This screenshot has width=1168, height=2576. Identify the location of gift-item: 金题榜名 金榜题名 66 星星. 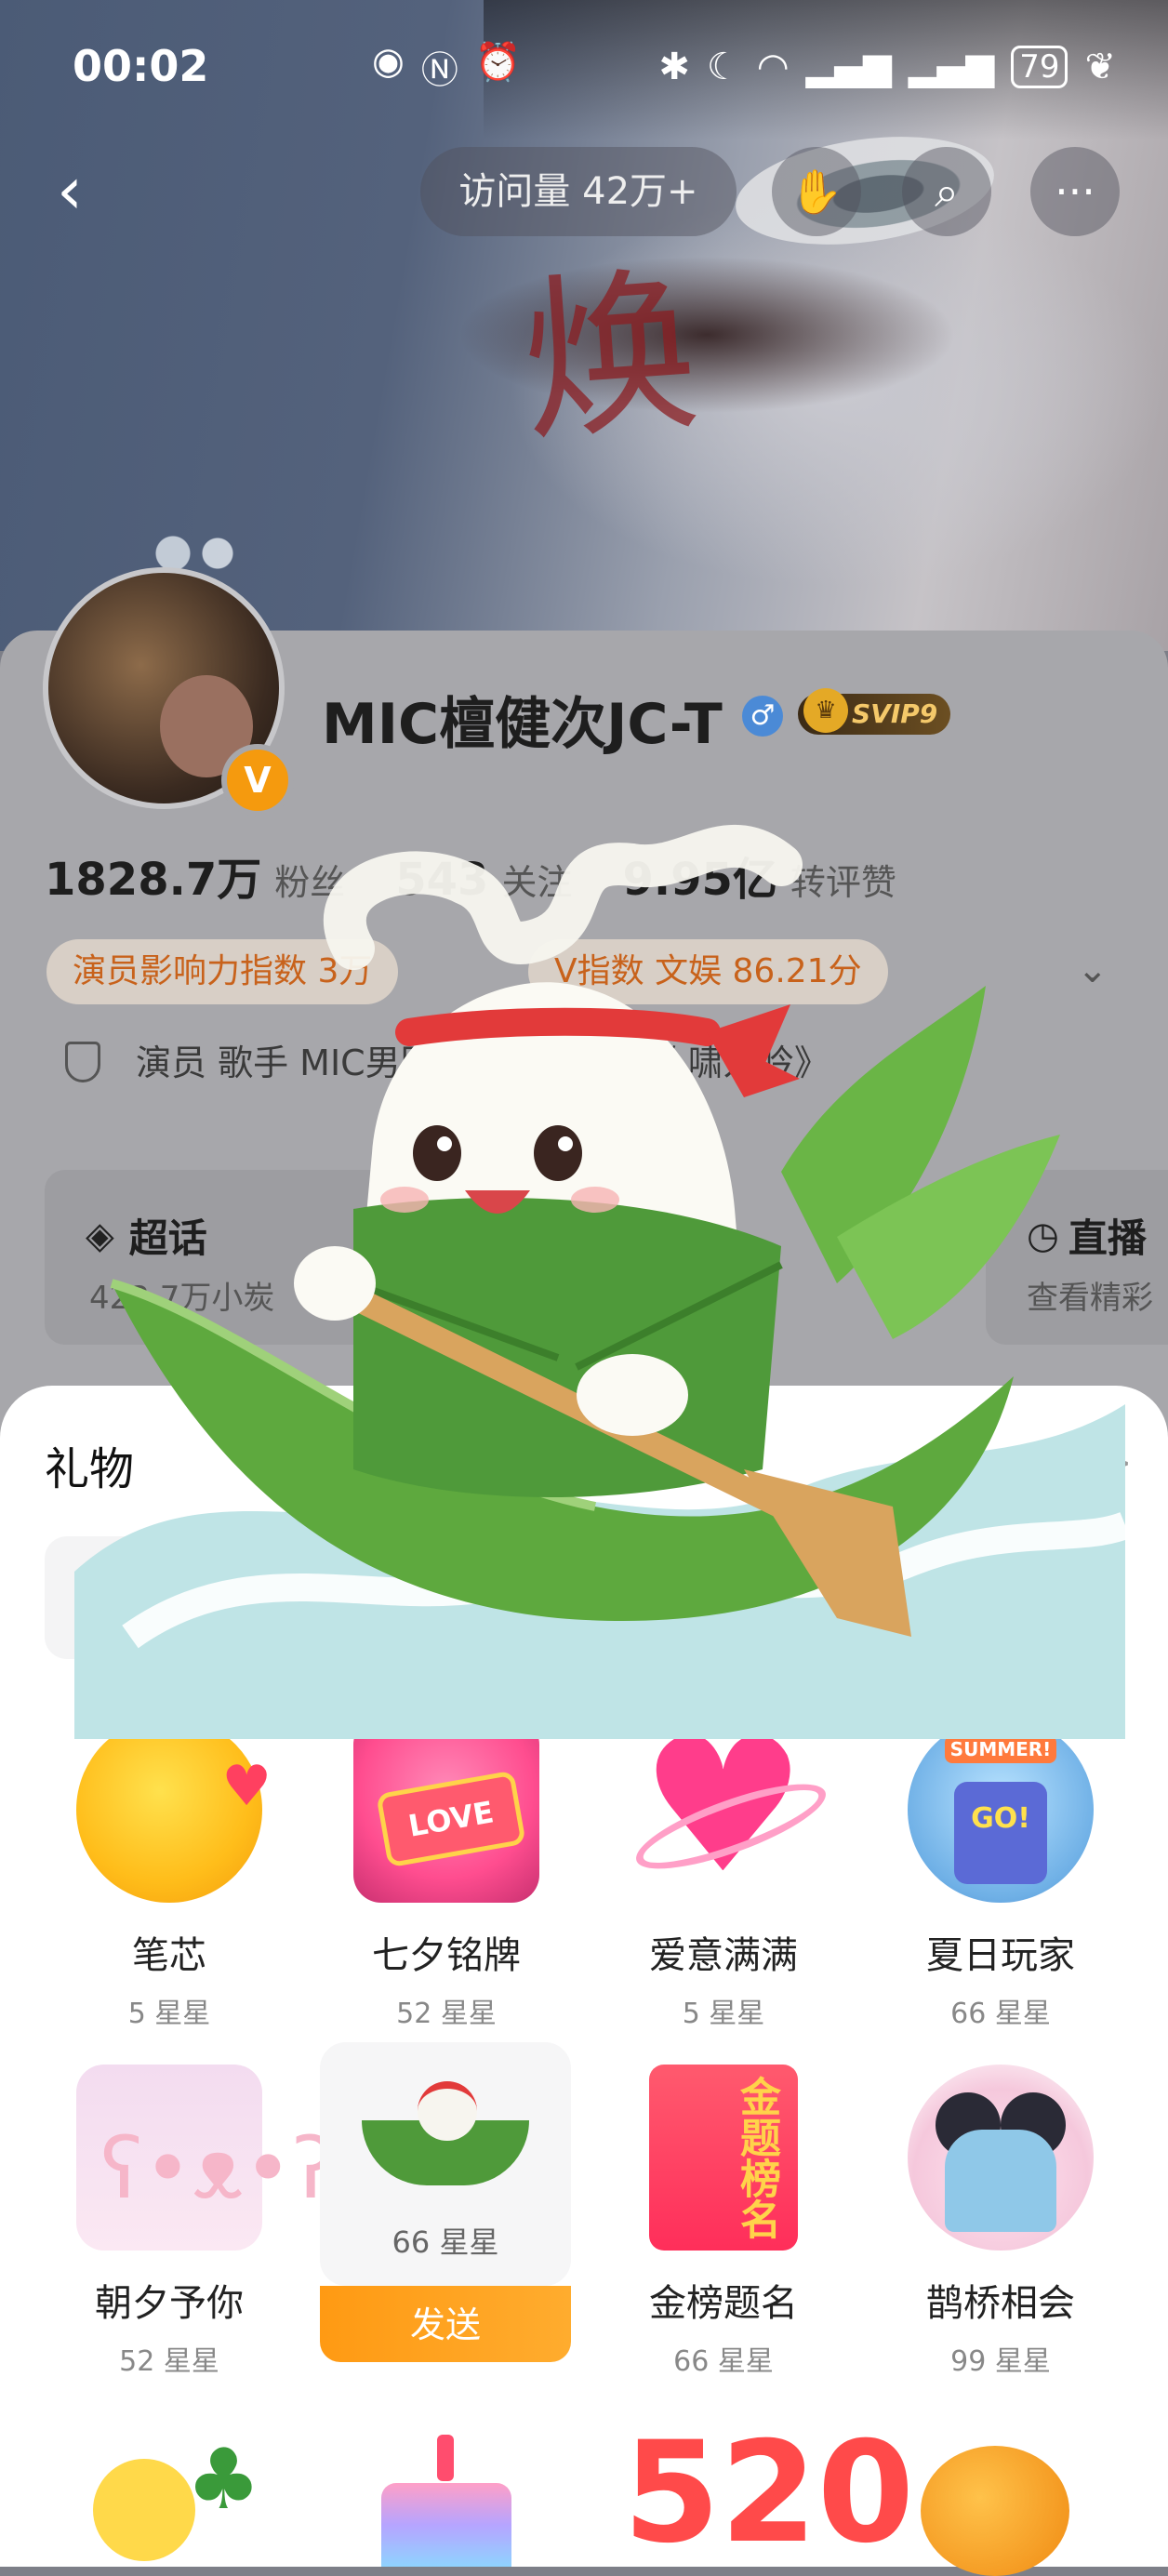
(724, 2241).